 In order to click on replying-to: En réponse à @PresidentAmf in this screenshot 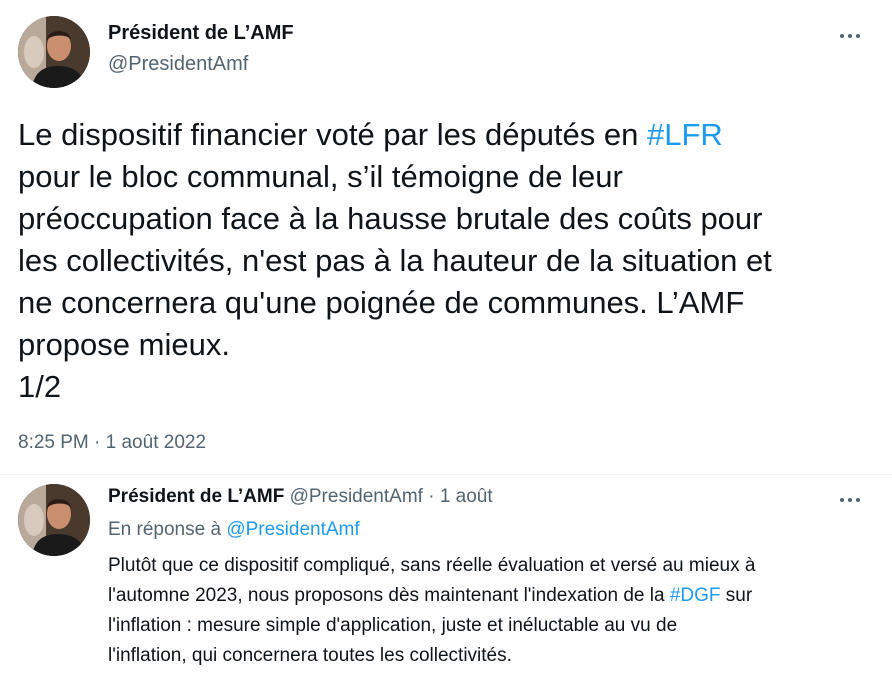, I will do `click(234, 530)`.